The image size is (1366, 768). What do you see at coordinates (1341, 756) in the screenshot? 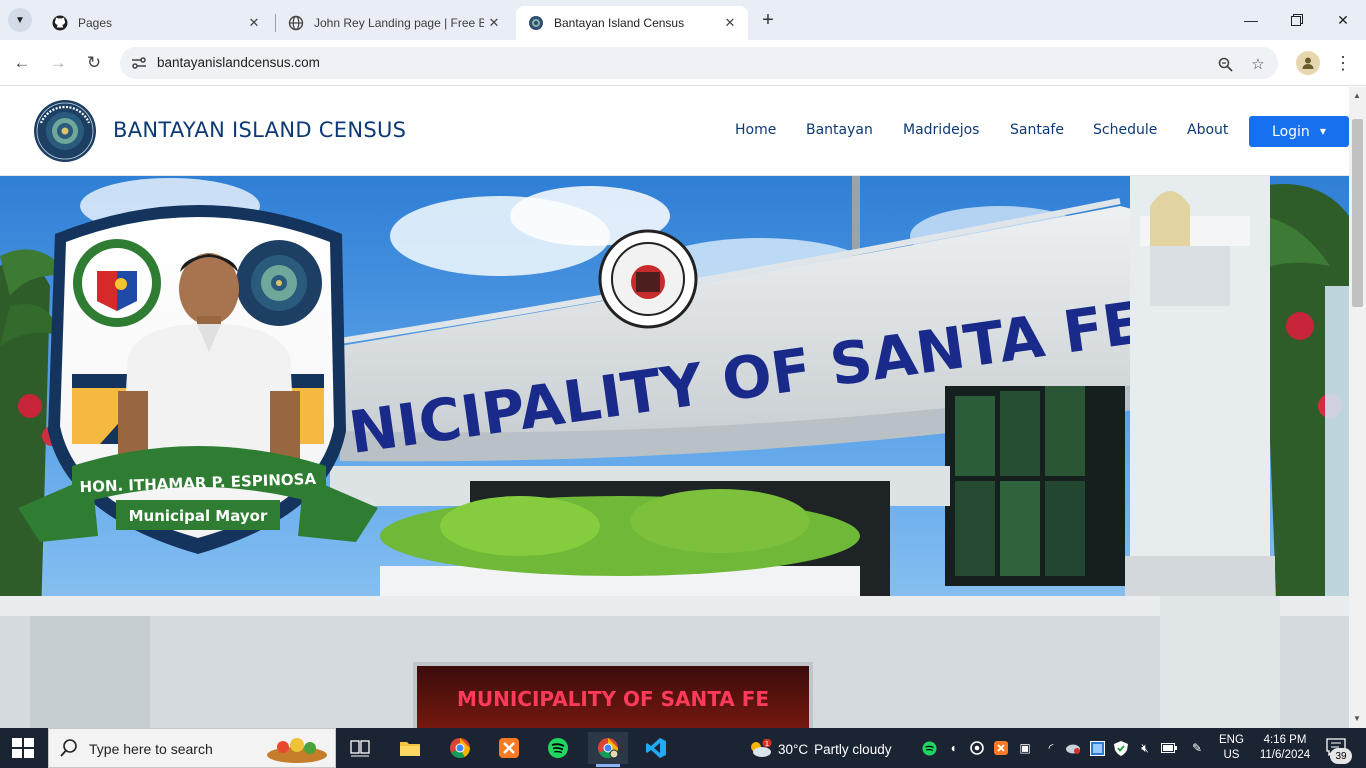
I see `notification-count-badge: 39` at bounding box center [1341, 756].